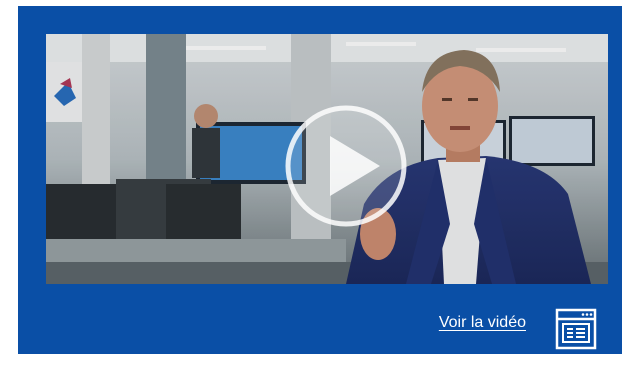  What do you see at coordinates (576, 329) in the screenshot?
I see `video-player-icon` at bounding box center [576, 329].